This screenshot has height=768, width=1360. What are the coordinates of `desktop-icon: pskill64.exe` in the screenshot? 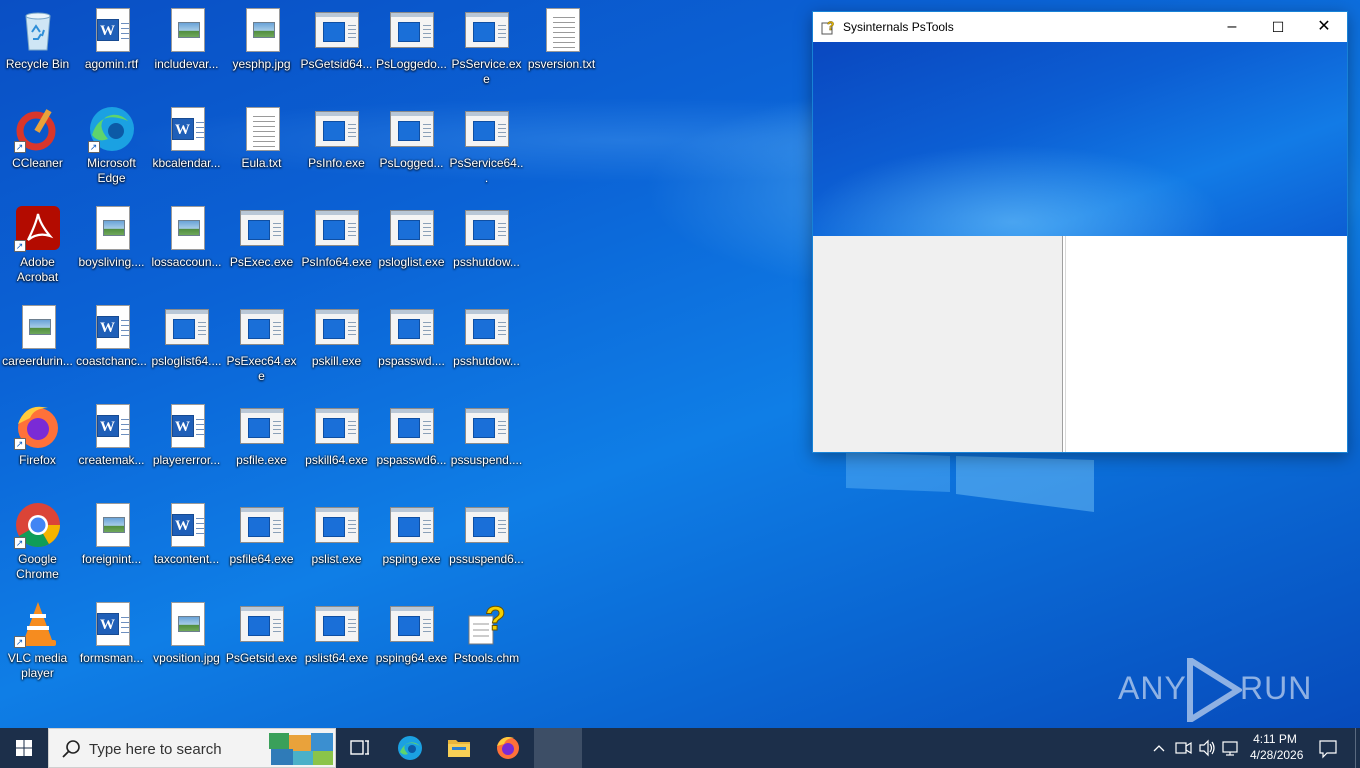 It's located at (336, 445).